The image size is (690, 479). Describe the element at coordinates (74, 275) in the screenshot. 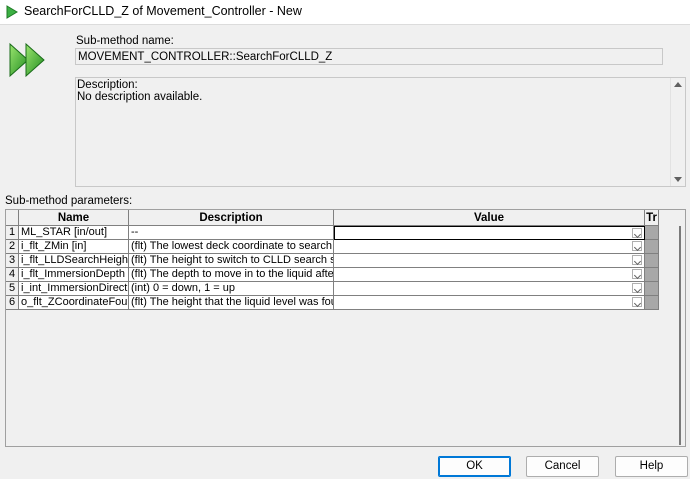

I see `param-name: i_flt_ImmersionDepth [in]` at that location.